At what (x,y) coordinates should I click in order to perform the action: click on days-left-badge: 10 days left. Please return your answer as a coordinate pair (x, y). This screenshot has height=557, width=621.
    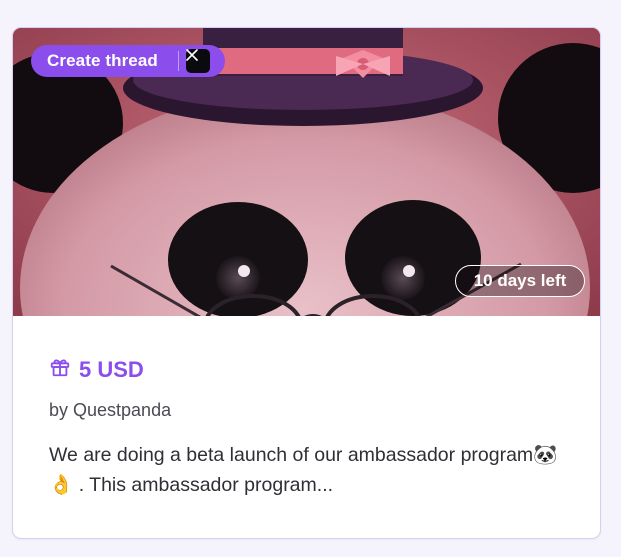
    Looking at the image, I should click on (520, 281).